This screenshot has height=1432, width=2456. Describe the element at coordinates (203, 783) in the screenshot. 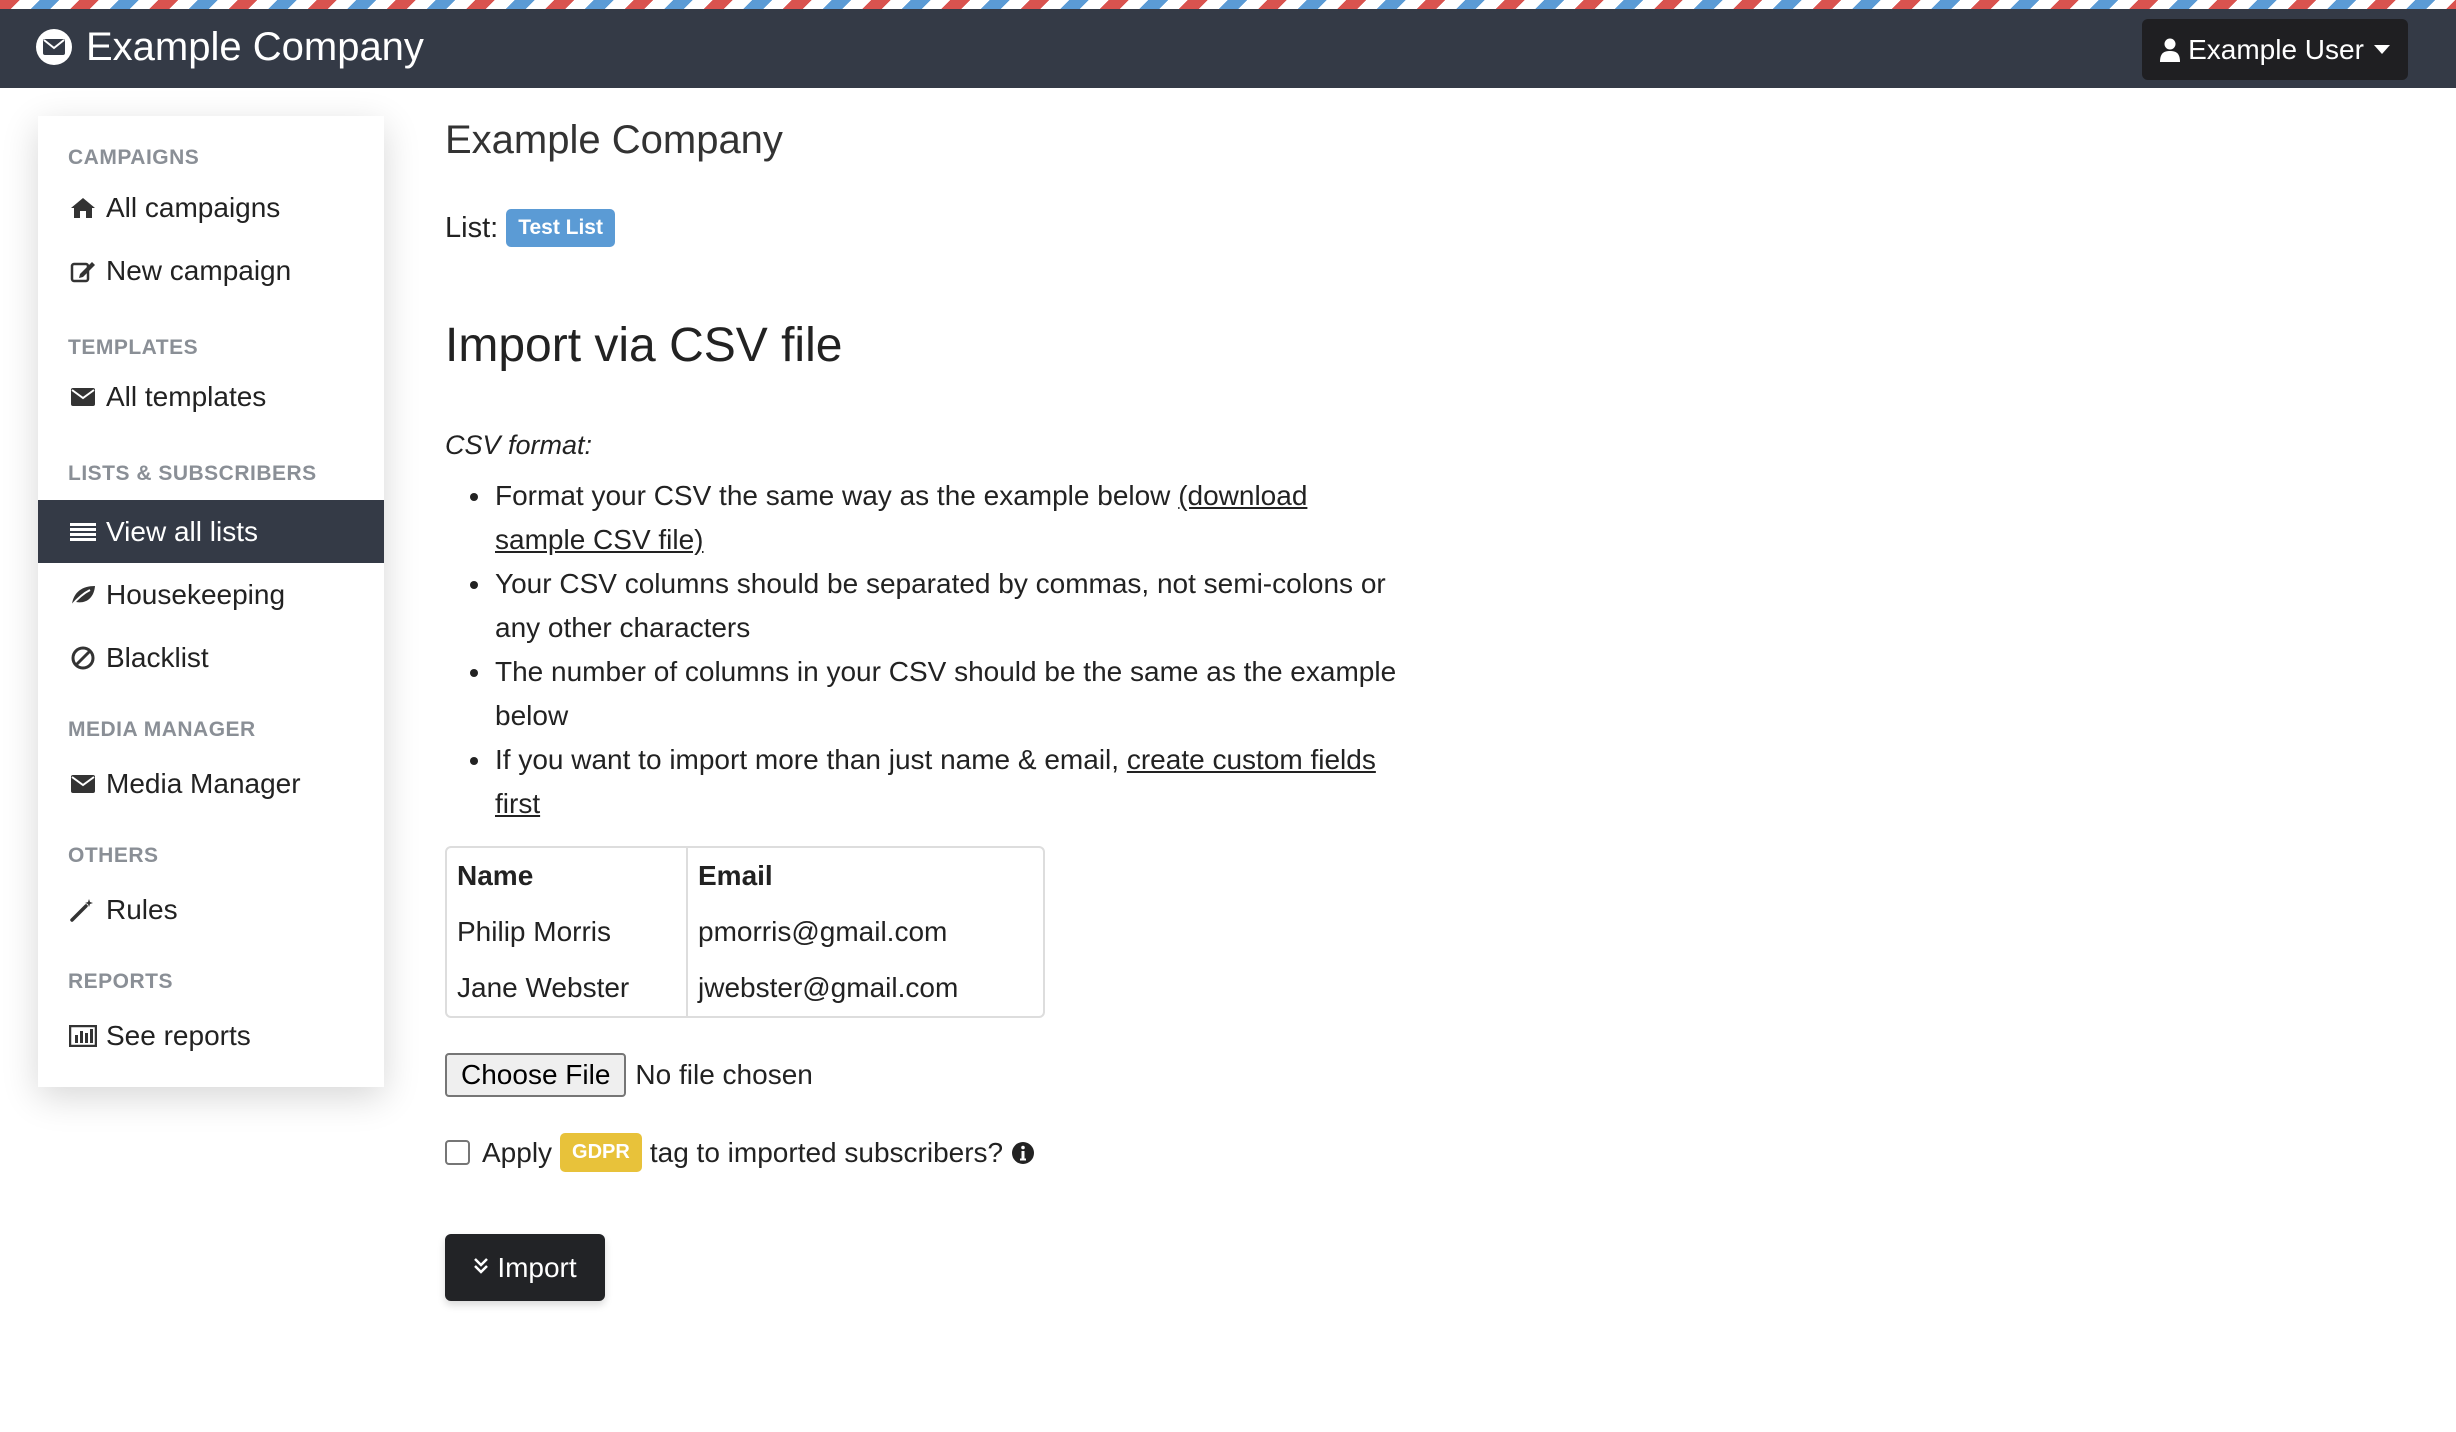

I see `sidebar-item-label: Media Manager` at that location.